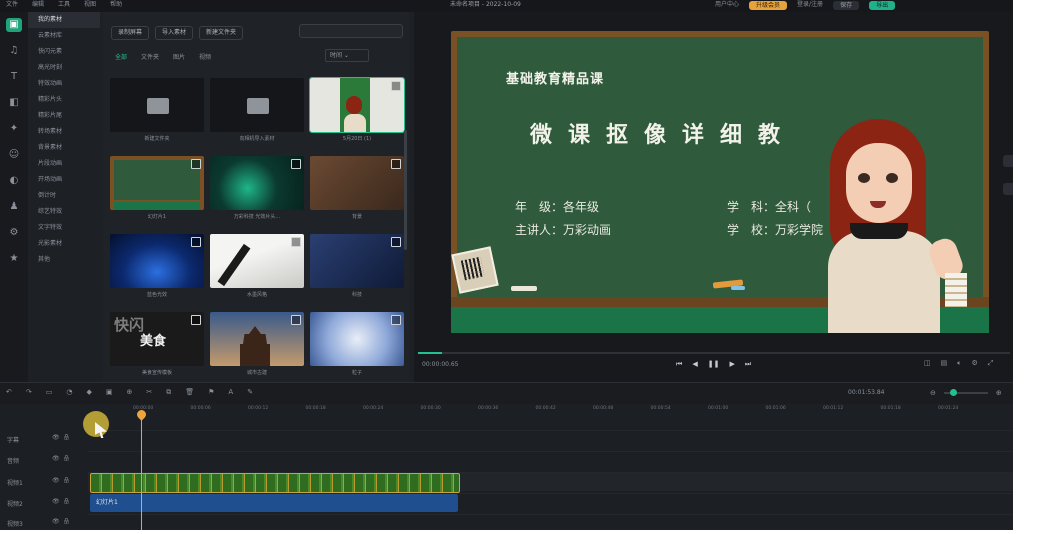 The height and width of the screenshot is (534, 1056). I want to click on transition-icon: ◧, so click(14, 103).